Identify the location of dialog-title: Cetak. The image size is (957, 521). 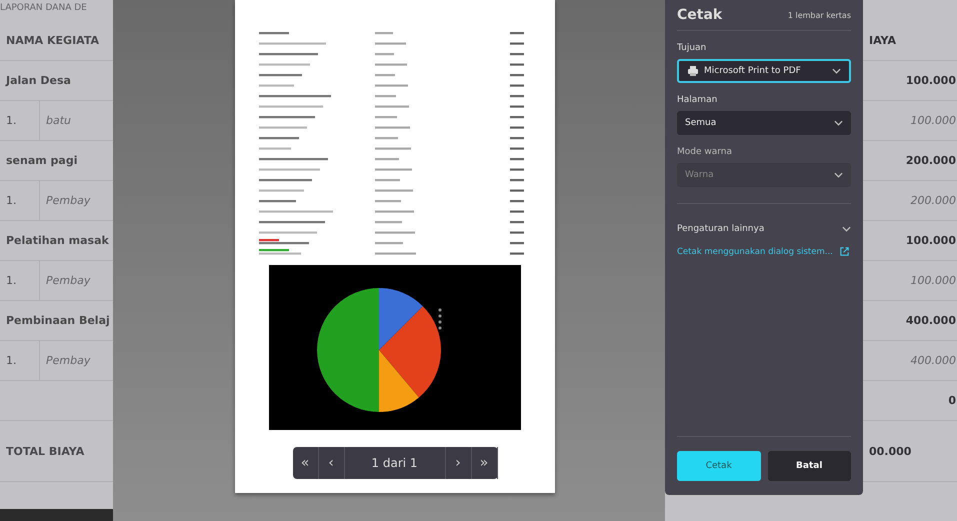
(699, 15).